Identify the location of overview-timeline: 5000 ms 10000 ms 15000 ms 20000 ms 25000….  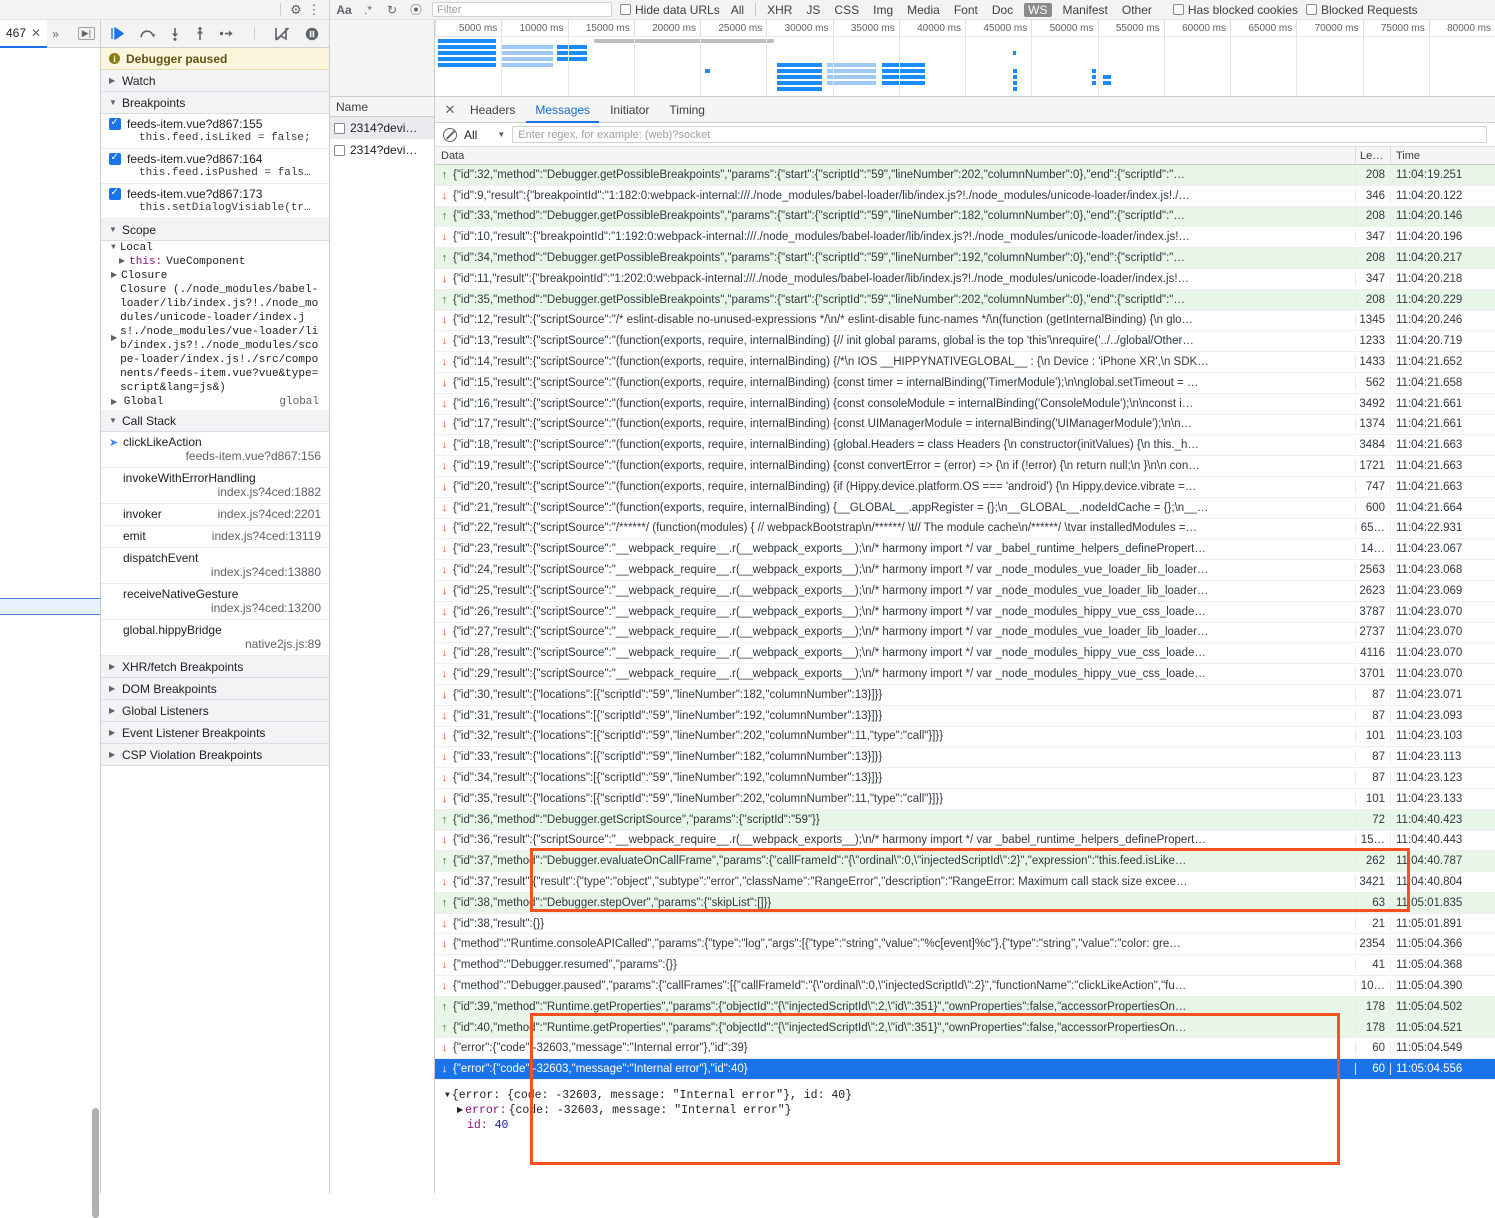
(965, 58).